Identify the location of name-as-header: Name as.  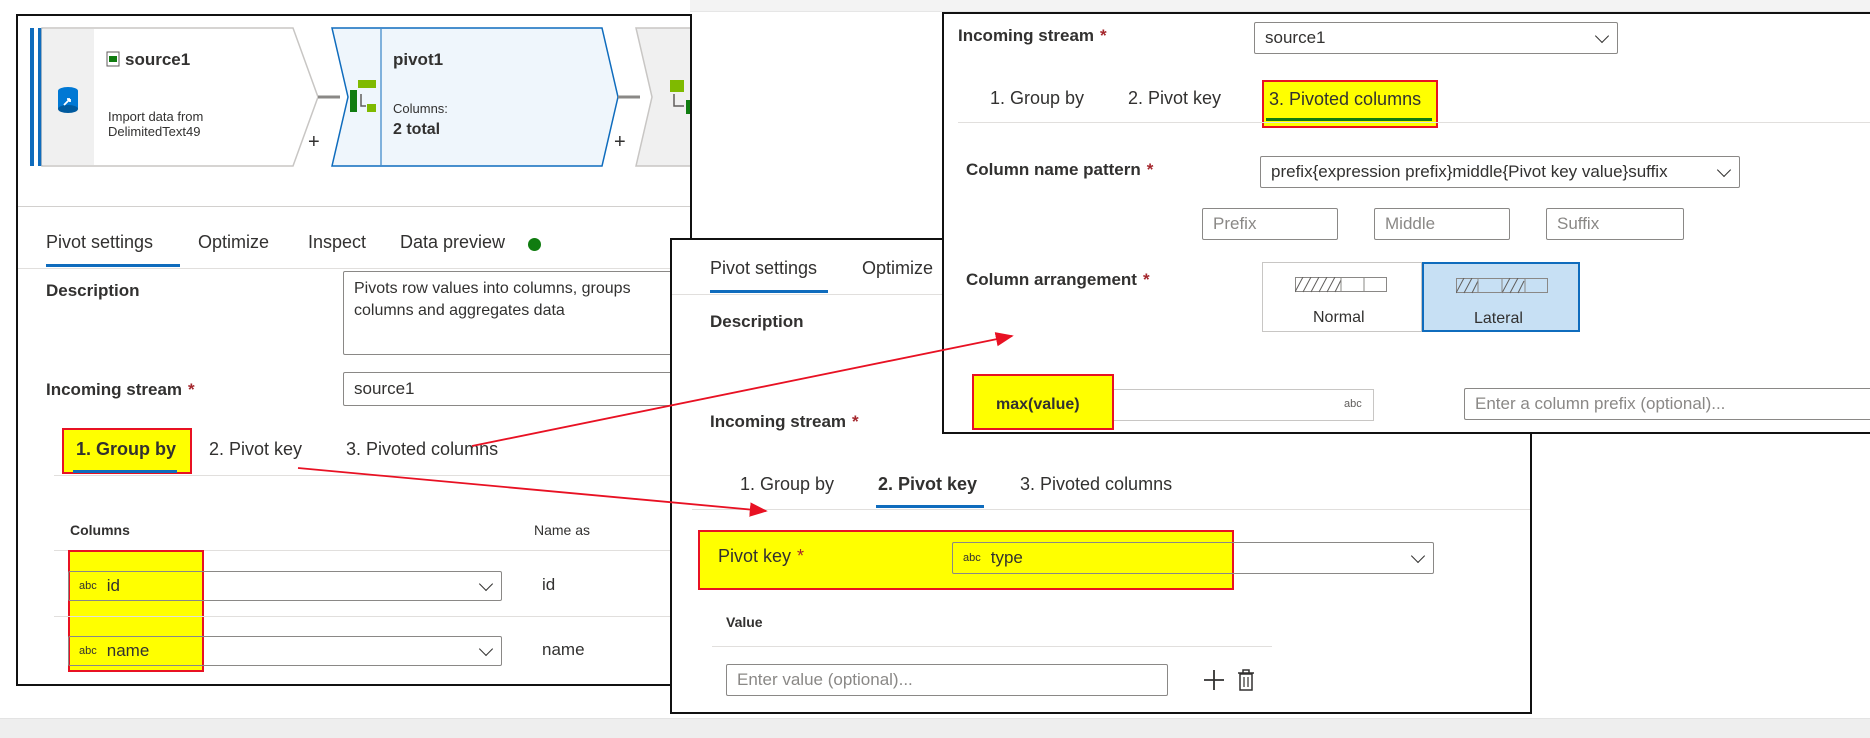
(562, 530).